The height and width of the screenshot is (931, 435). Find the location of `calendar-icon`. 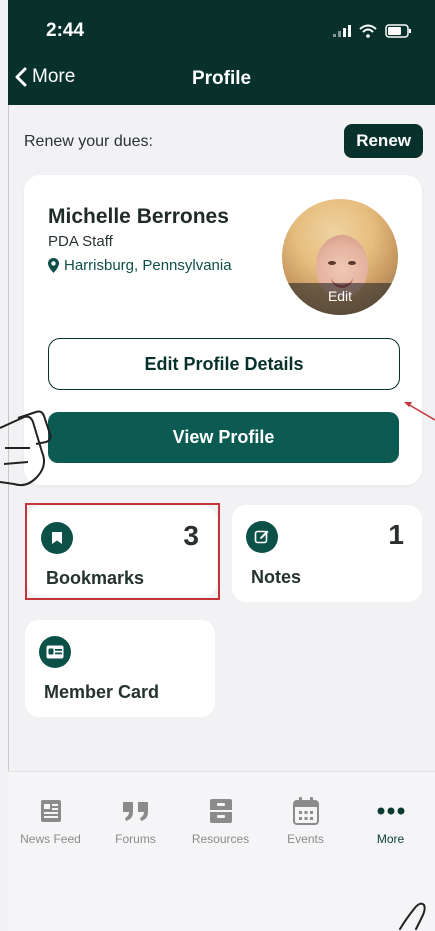

calendar-icon is located at coordinates (305, 811).